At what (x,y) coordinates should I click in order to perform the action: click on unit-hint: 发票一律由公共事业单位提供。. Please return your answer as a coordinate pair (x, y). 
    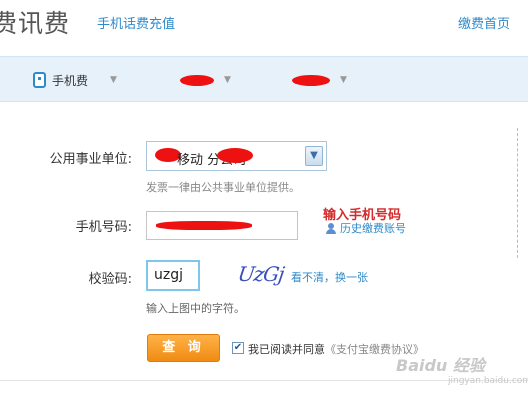
    Looking at the image, I should click on (223, 187).